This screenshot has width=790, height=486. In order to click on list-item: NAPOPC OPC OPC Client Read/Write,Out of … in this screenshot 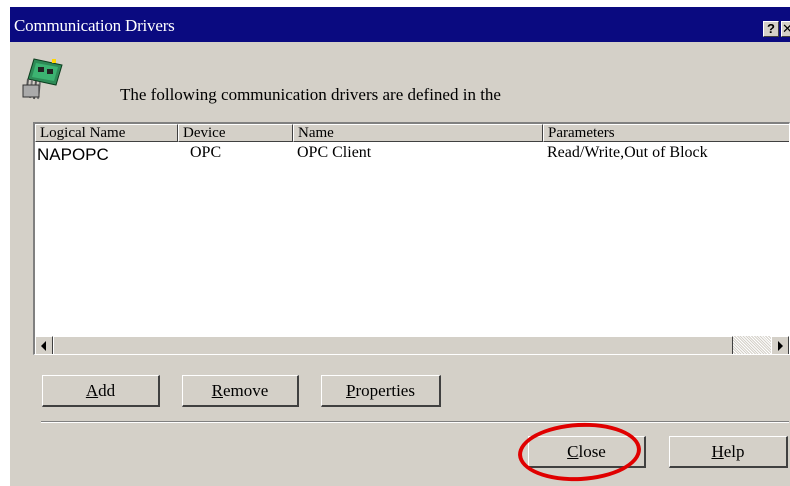, I will do `click(412, 155)`.